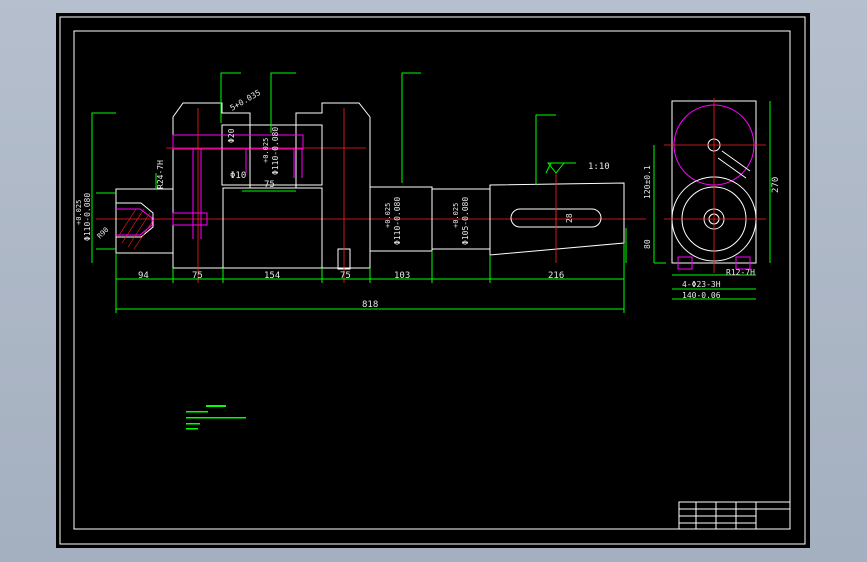  Describe the element at coordinates (269, 185) in the screenshot. I see `dim-75-top: 75` at that location.